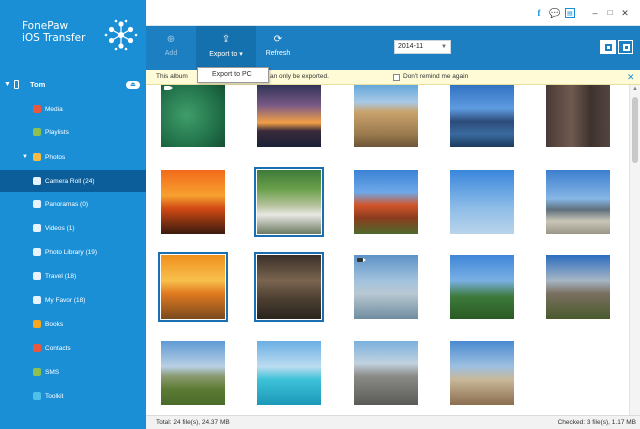  Describe the element at coordinates (73, 396) in the screenshot. I see `sidebar-item-toolkit: Toolkit` at that location.